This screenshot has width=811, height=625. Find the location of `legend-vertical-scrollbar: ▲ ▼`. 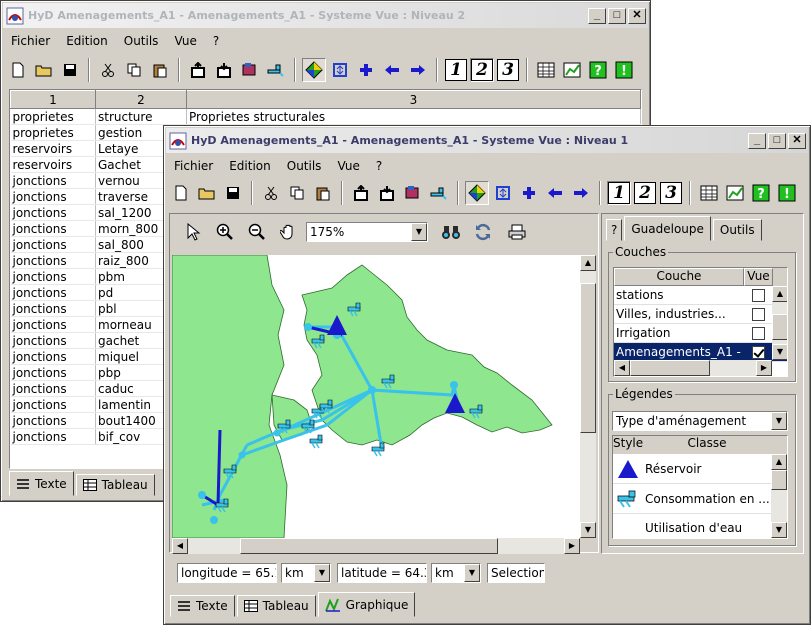

legend-vertical-scrollbar: ▲ ▼ is located at coordinates (779, 496).